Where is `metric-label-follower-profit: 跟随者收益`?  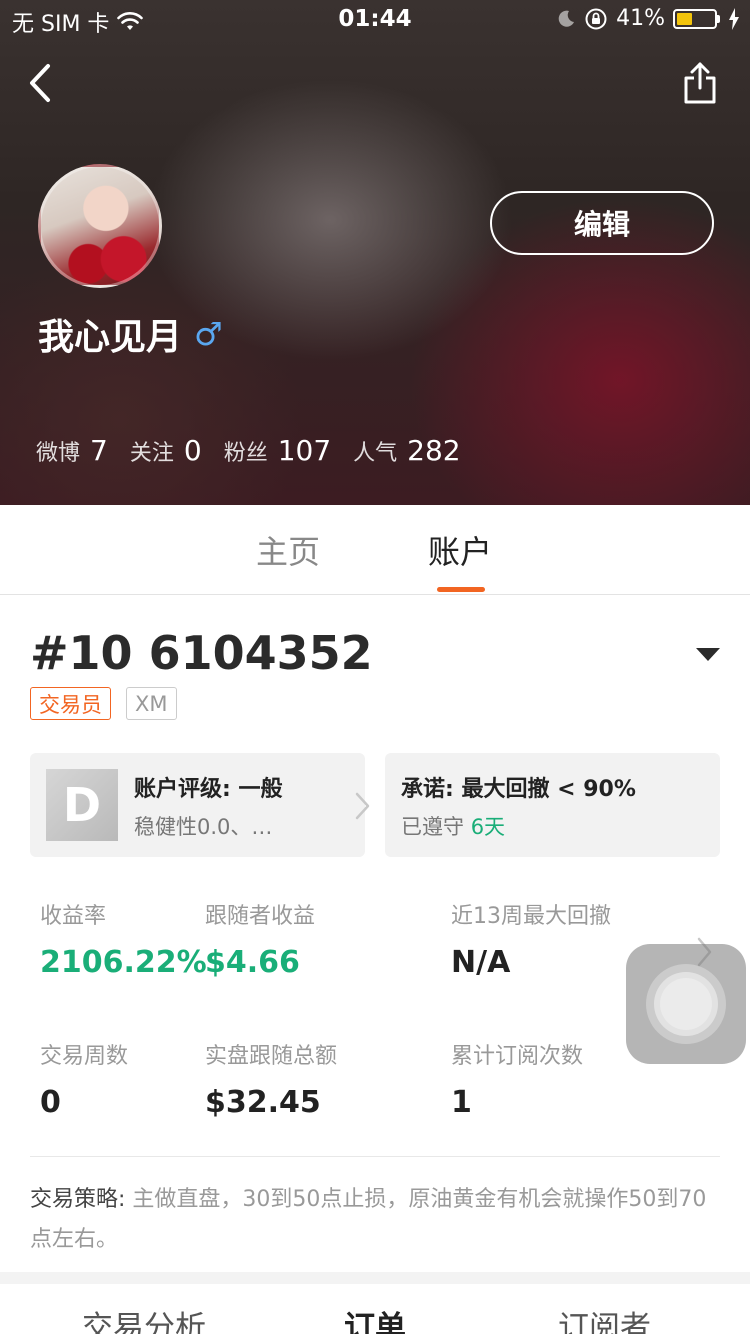 metric-label-follower-profit: 跟随者收益 is located at coordinates (260, 916).